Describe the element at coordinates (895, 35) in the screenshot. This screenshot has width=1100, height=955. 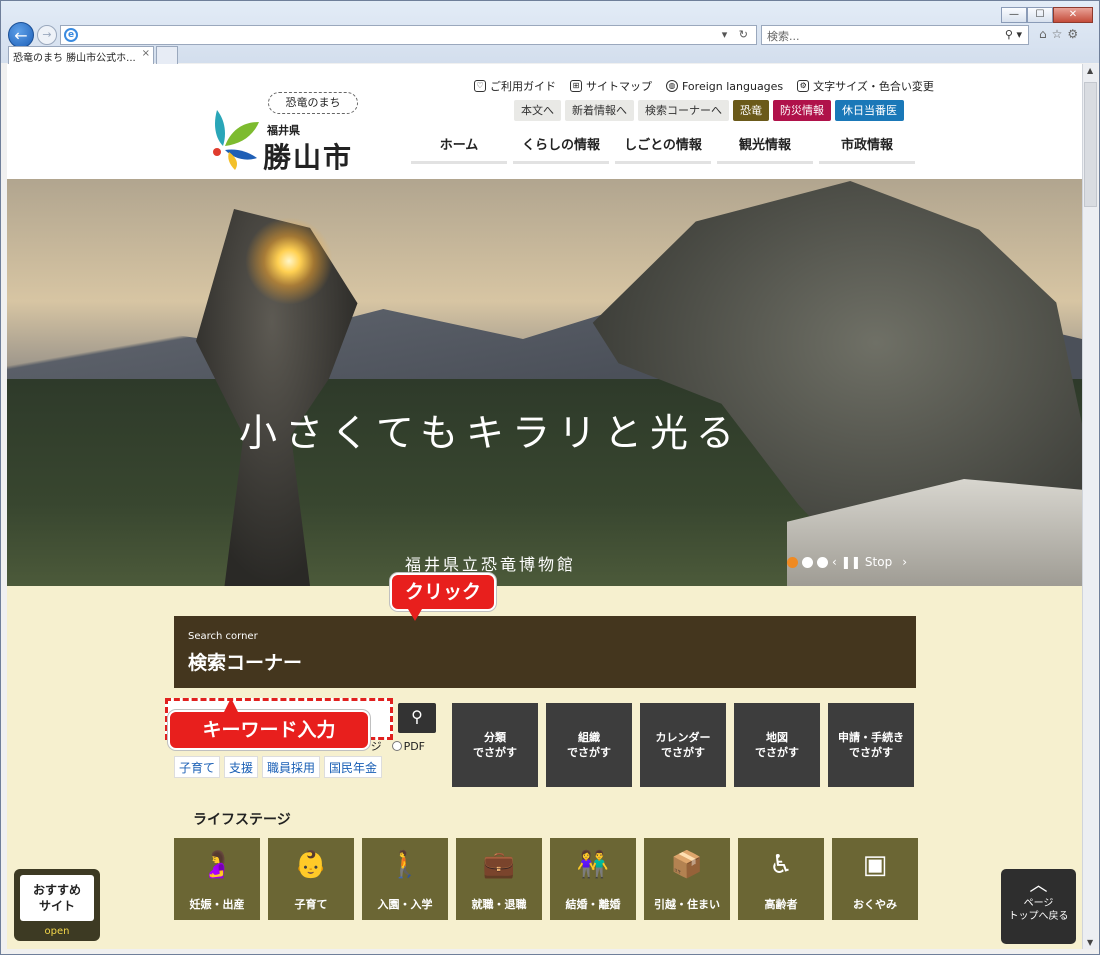
I see `browser-search-input: 検索... ⚲ ▾` at that location.